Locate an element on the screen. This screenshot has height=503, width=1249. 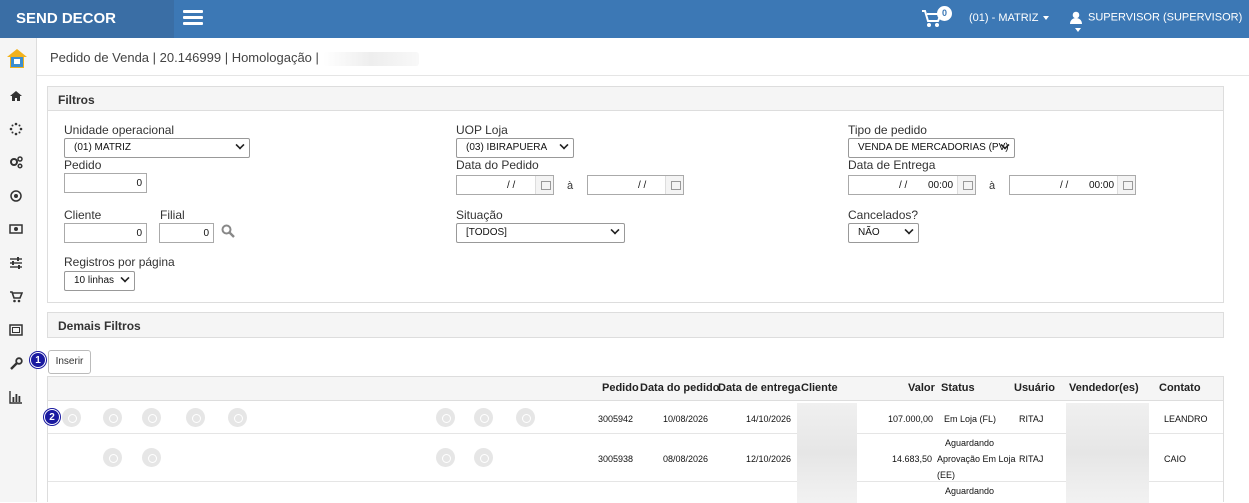
cancelados-value: NÃO is located at coordinates (869, 232).